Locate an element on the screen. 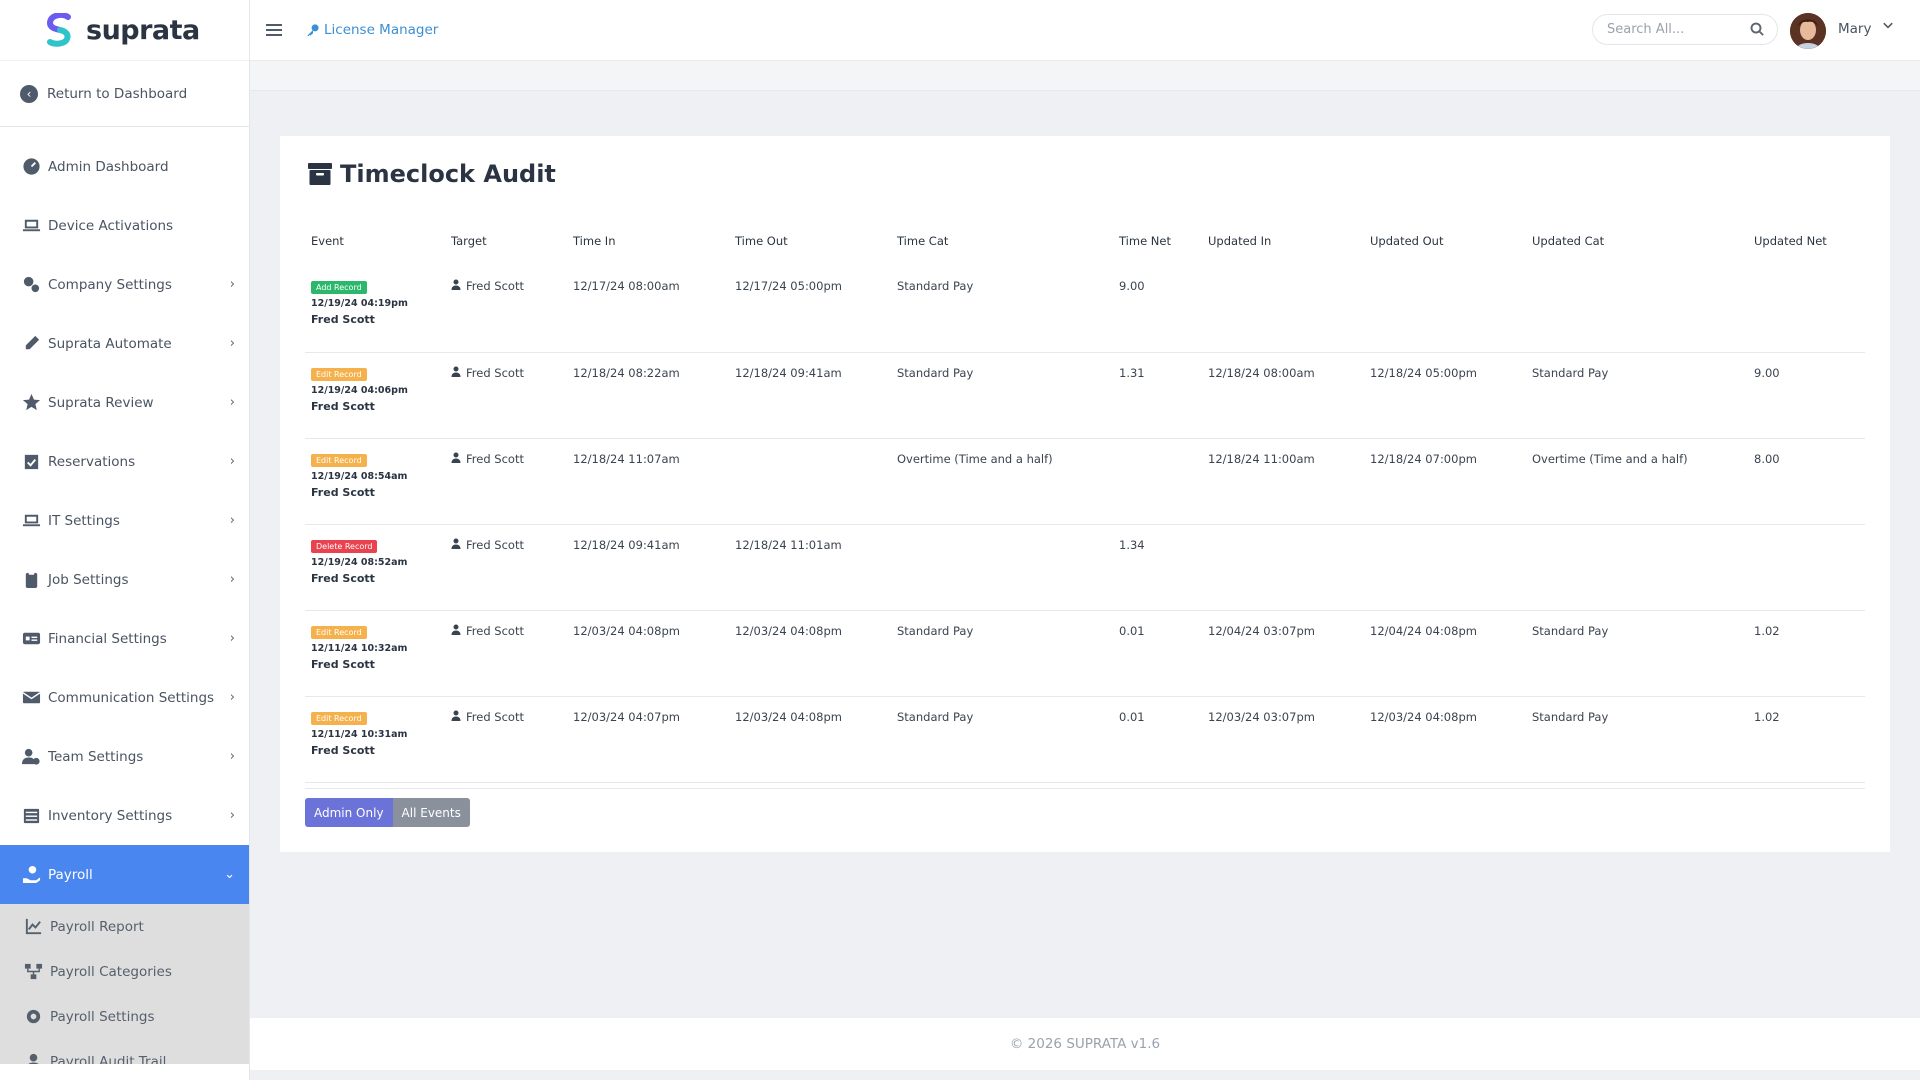 The image size is (1920, 1080). sidebar-item-admin-dashboard: Admin Dashboard is located at coordinates (124, 166).